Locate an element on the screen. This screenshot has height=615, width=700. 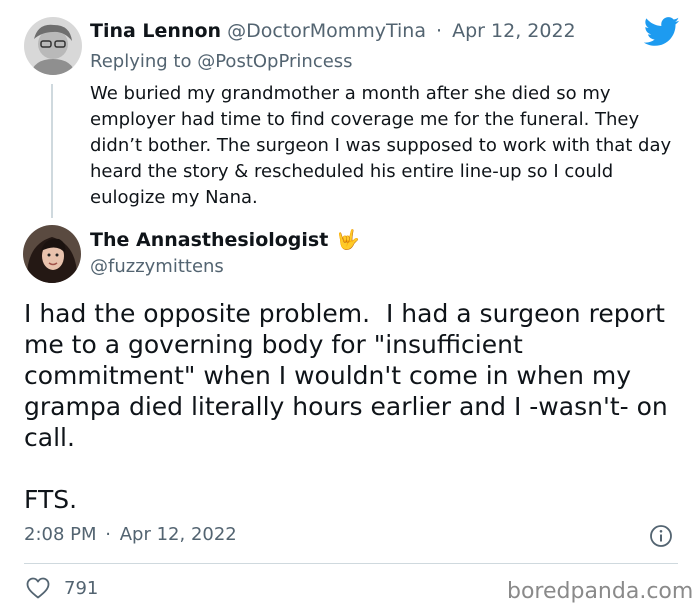
boredpanda-watermark: boredpanda.com is located at coordinates (600, 591).